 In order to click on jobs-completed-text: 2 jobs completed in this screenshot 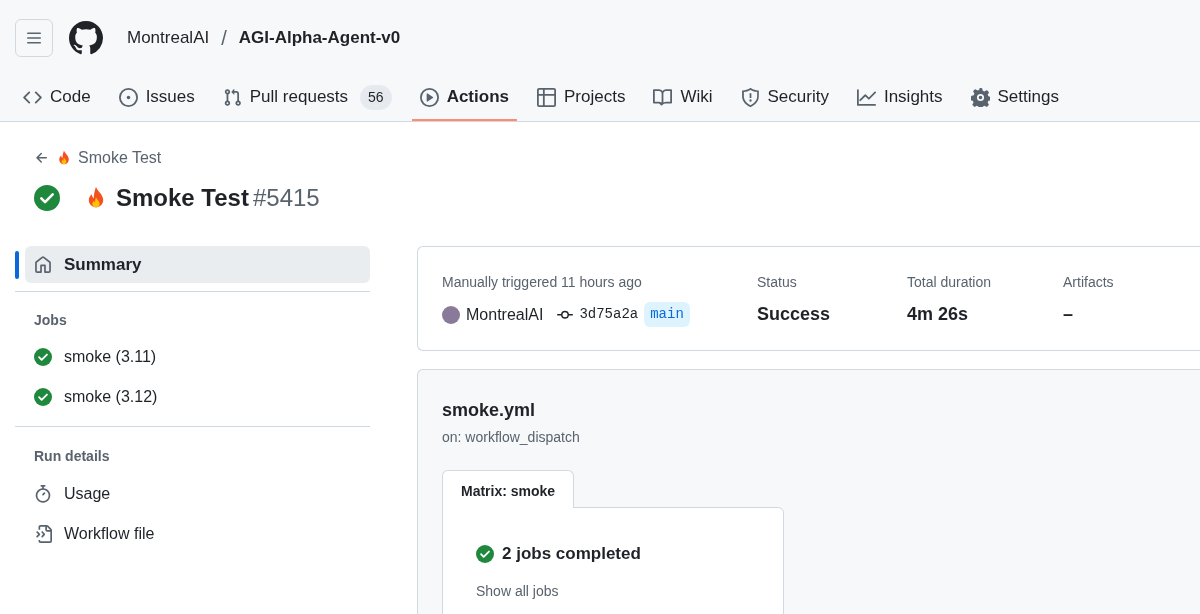, I will do `click(571, 554)`.